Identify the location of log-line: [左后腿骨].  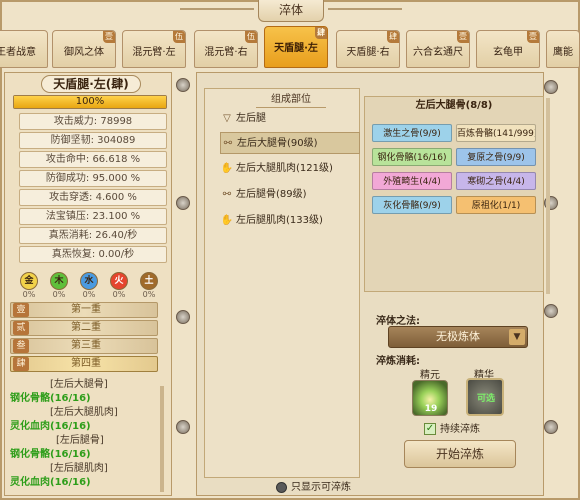
(80, 440).